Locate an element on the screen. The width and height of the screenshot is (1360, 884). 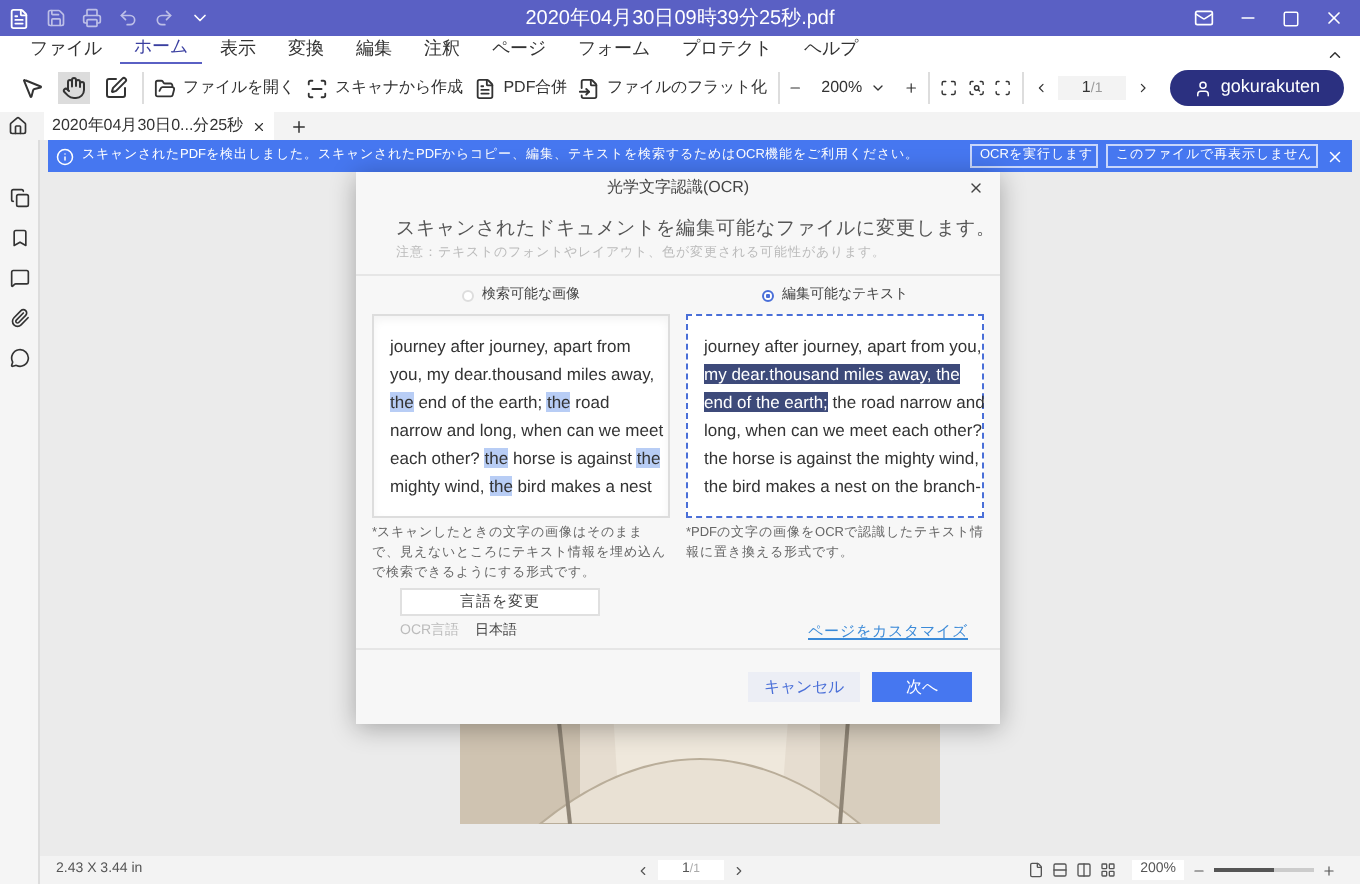
menu-tab: ヘルプ is located at coordinates (831, 49).